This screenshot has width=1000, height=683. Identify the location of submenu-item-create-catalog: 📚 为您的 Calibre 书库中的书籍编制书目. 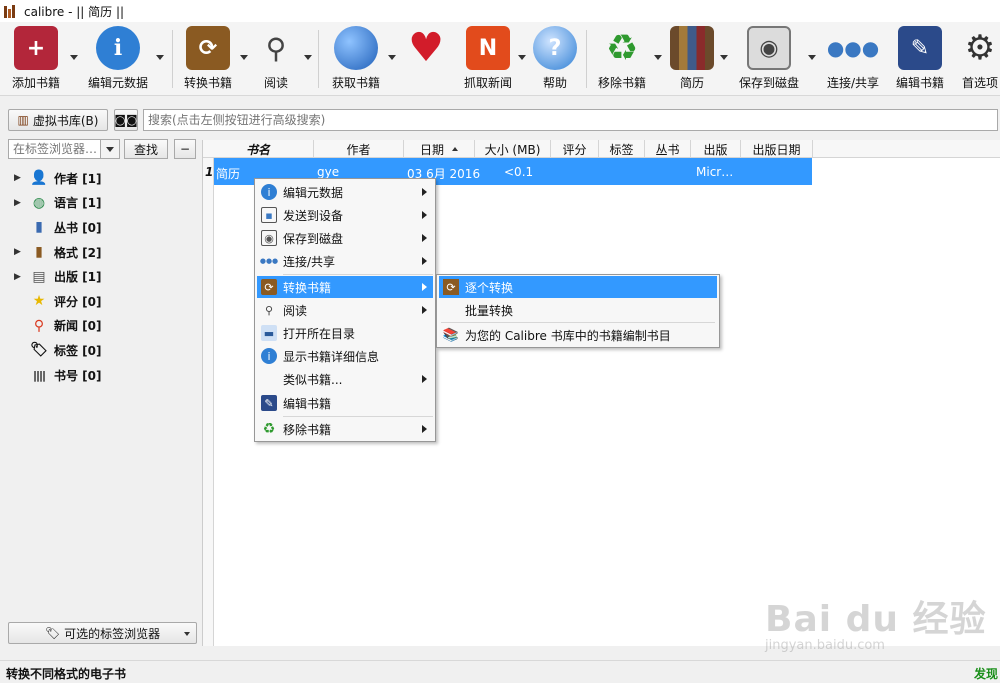
(578, 335).